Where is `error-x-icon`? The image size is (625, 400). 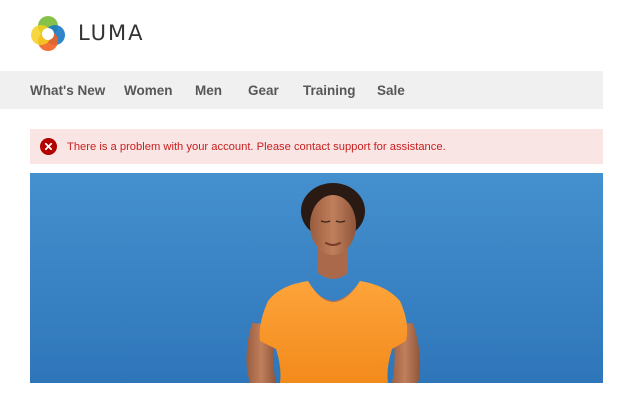
error-x-icon is located at coordinates (48, 146).